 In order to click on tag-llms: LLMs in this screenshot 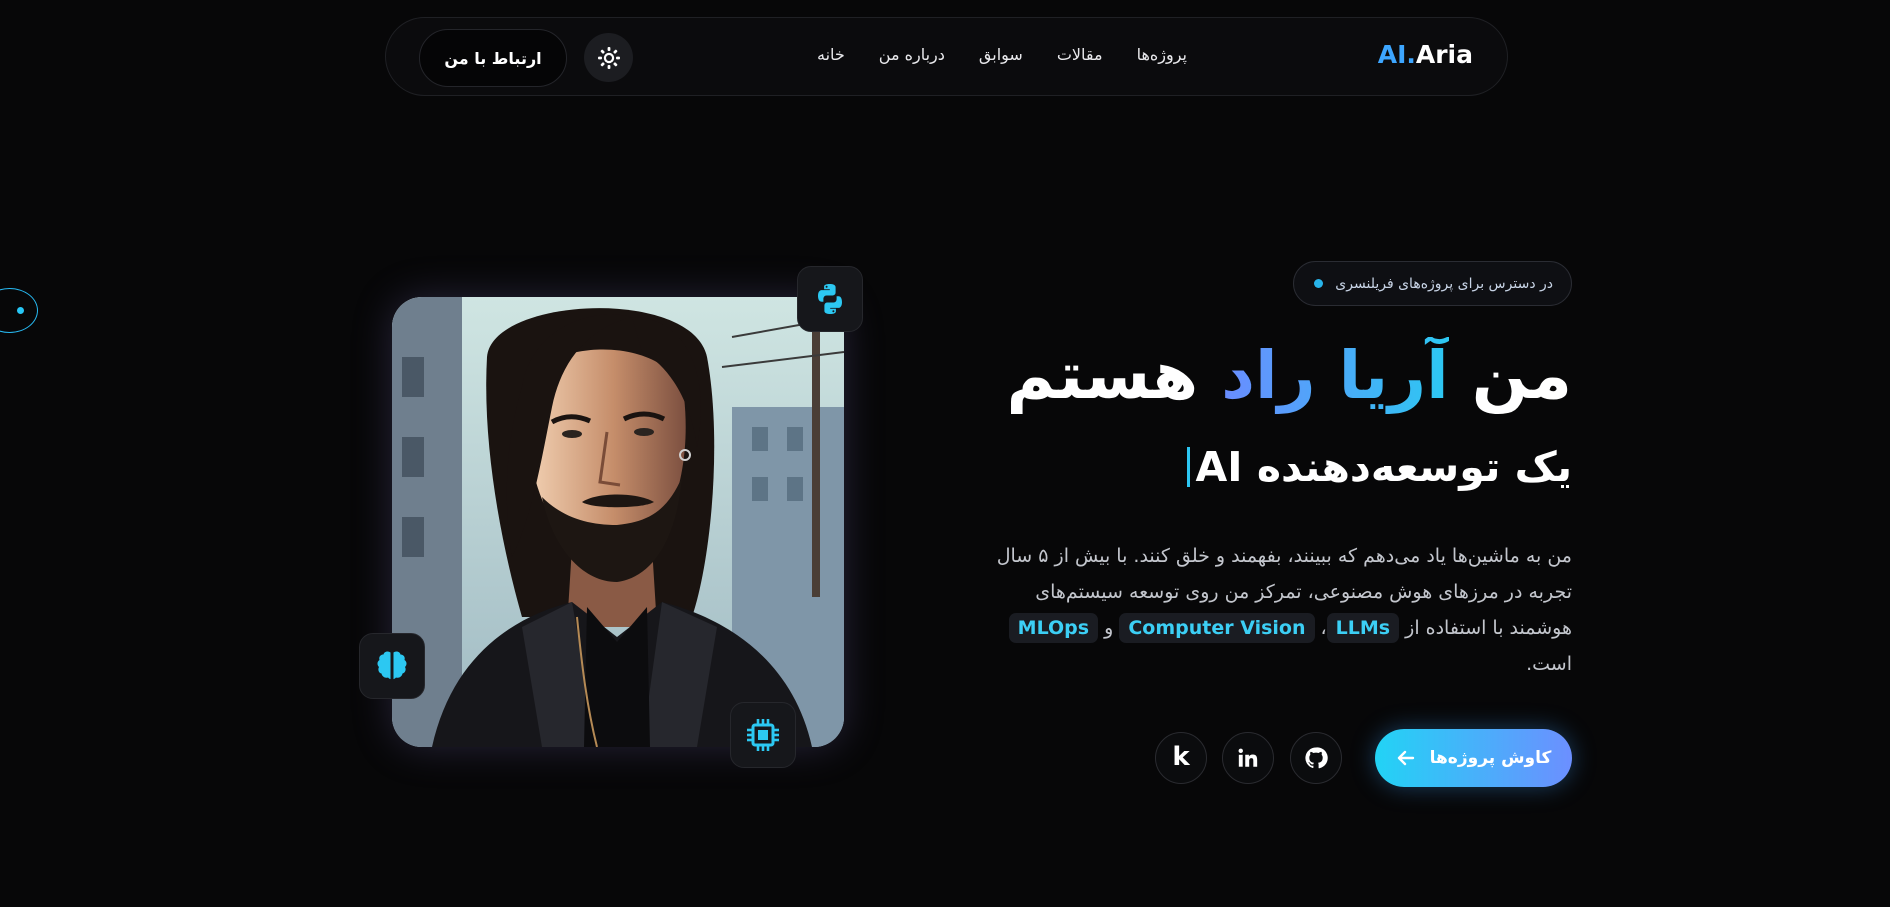, I will do `click(1363, 628)`.